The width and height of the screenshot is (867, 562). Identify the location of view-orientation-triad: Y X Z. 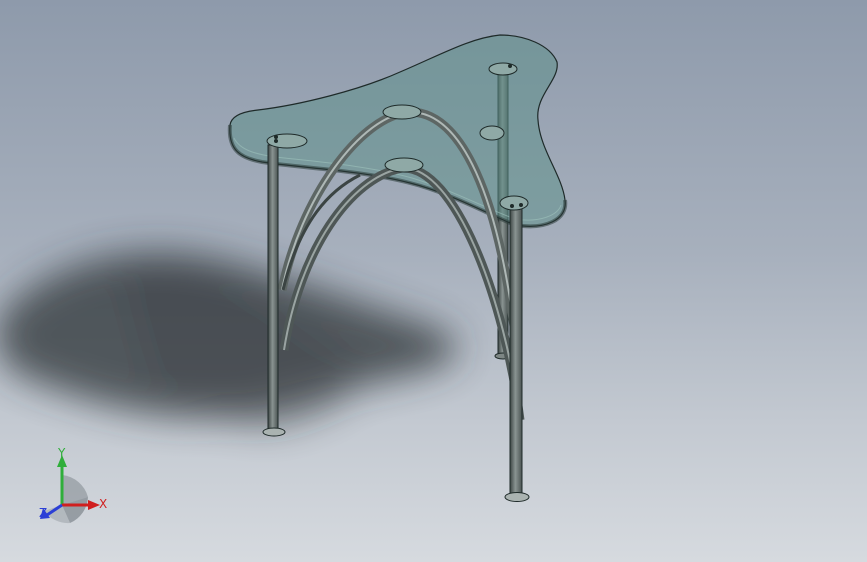
(75, 487).